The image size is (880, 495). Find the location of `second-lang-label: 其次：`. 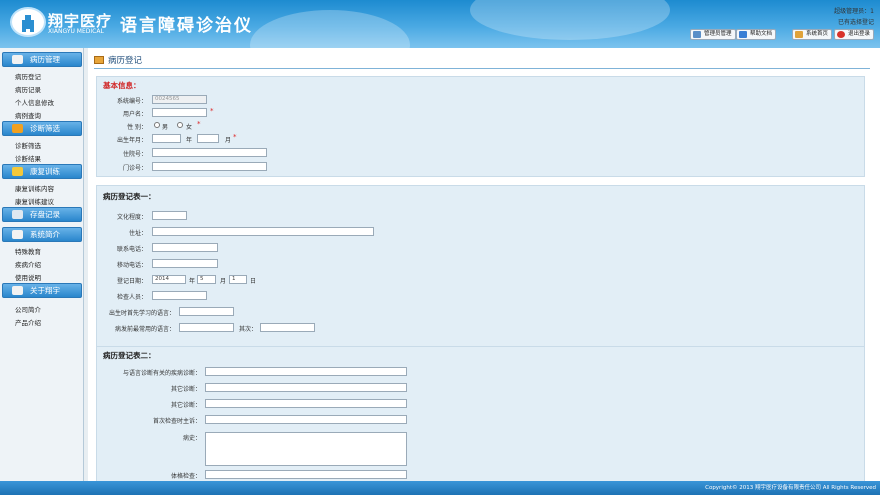

second-lang-label: 其次： is located at coordinates (248, 329).